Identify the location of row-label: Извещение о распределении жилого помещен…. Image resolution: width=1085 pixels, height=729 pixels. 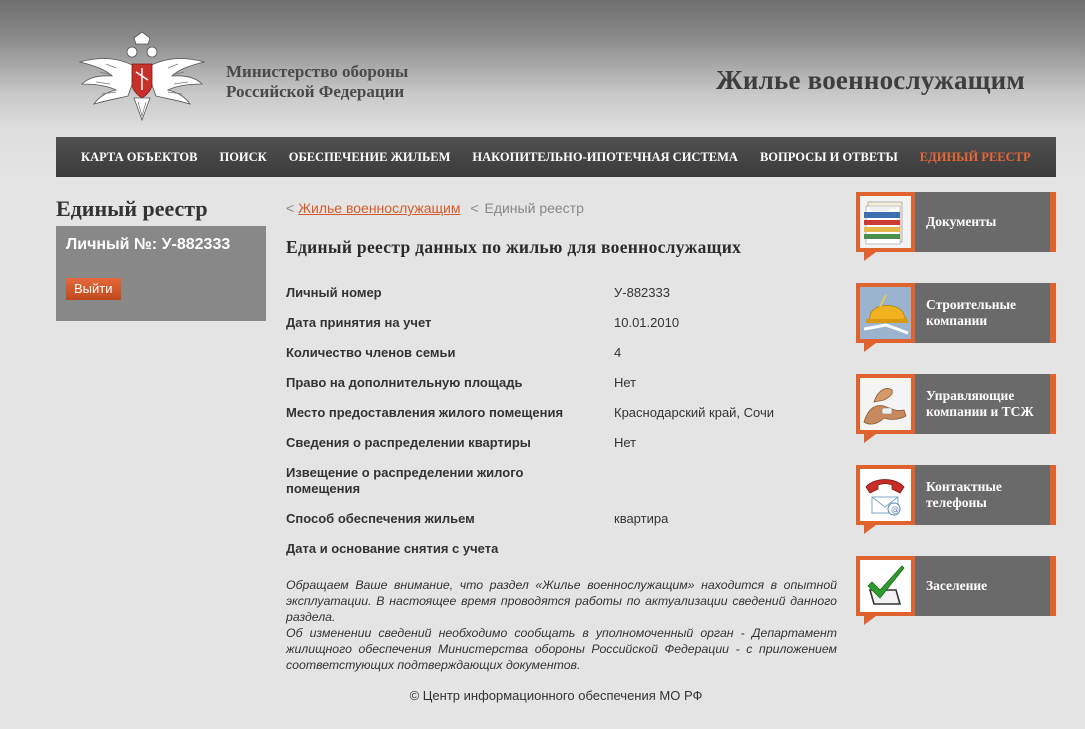
(405, 480).